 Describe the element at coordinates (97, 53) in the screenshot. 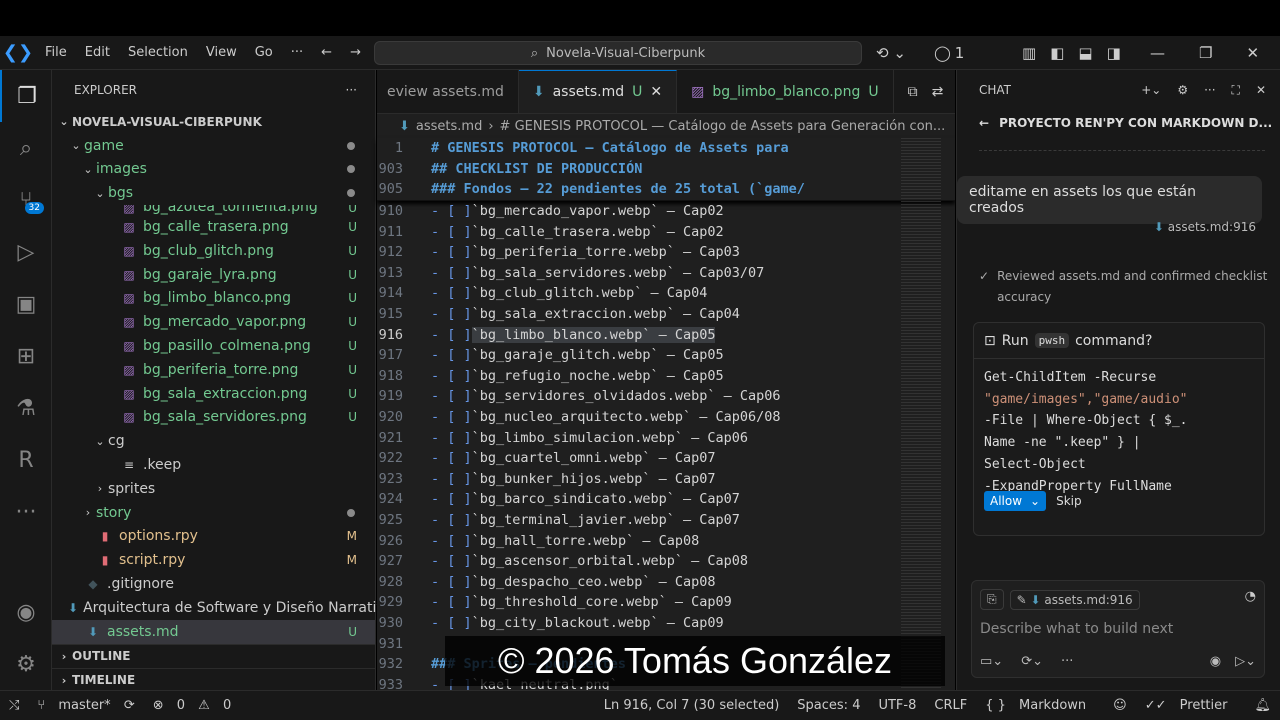

I see `menu-edit: Edit` at that location.